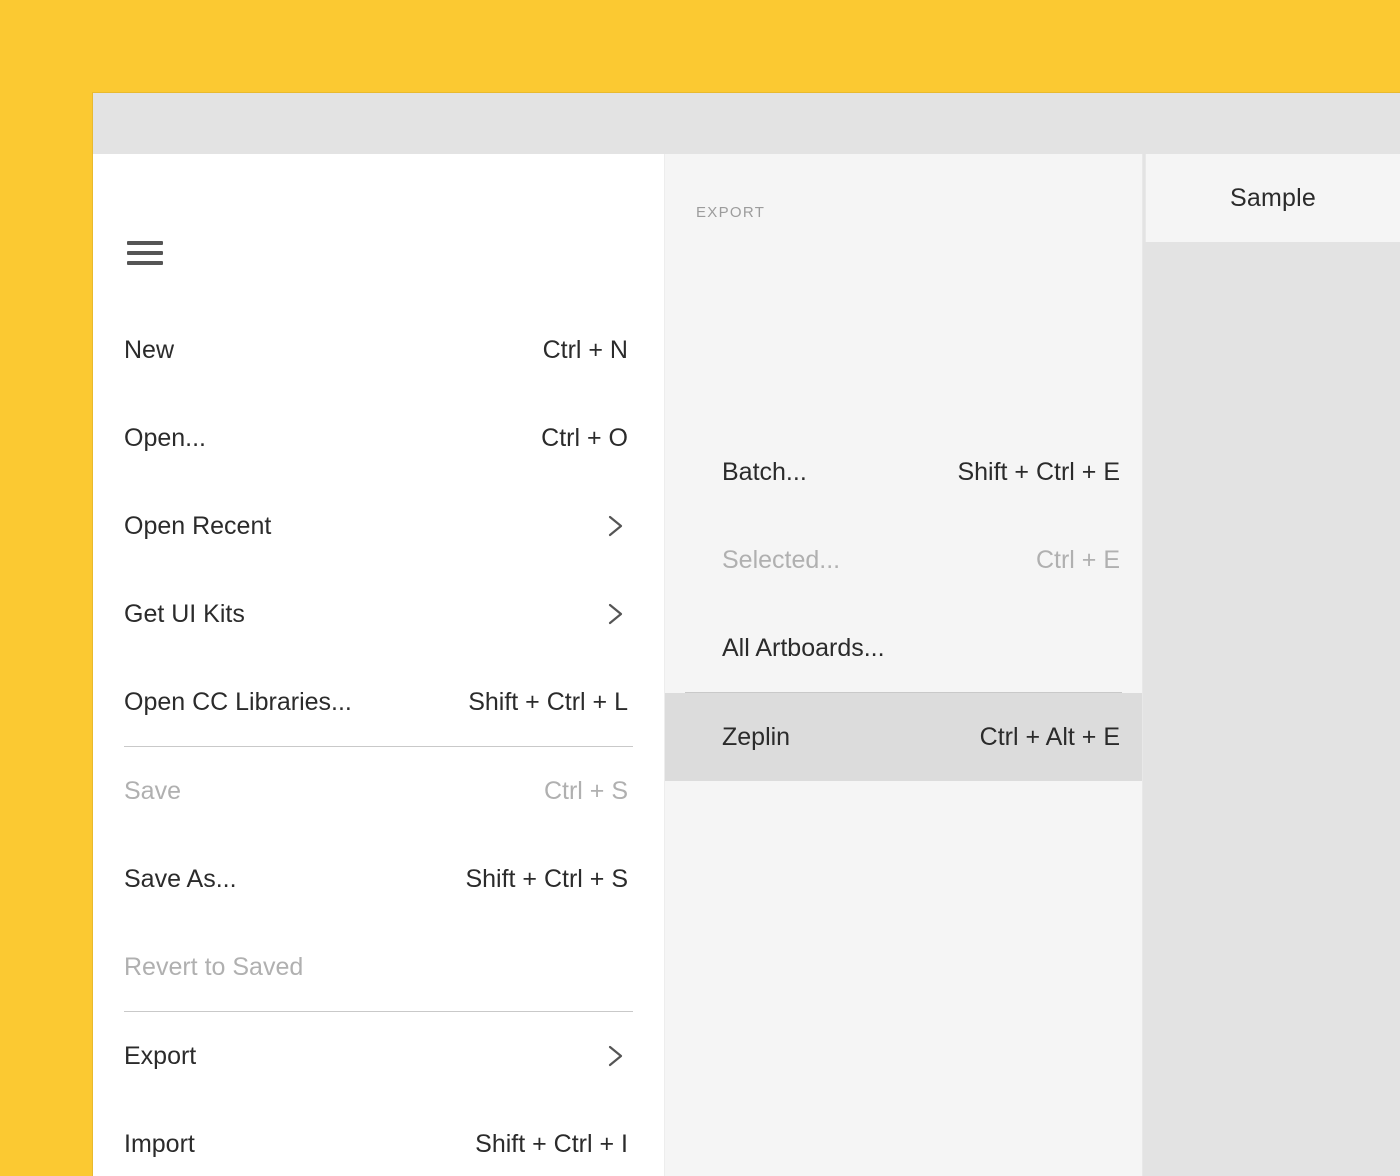  What do you see at coordinates (152, 790) in the screenshot?
I see `menu-item-label: Save` at bounding box center [152, 790].